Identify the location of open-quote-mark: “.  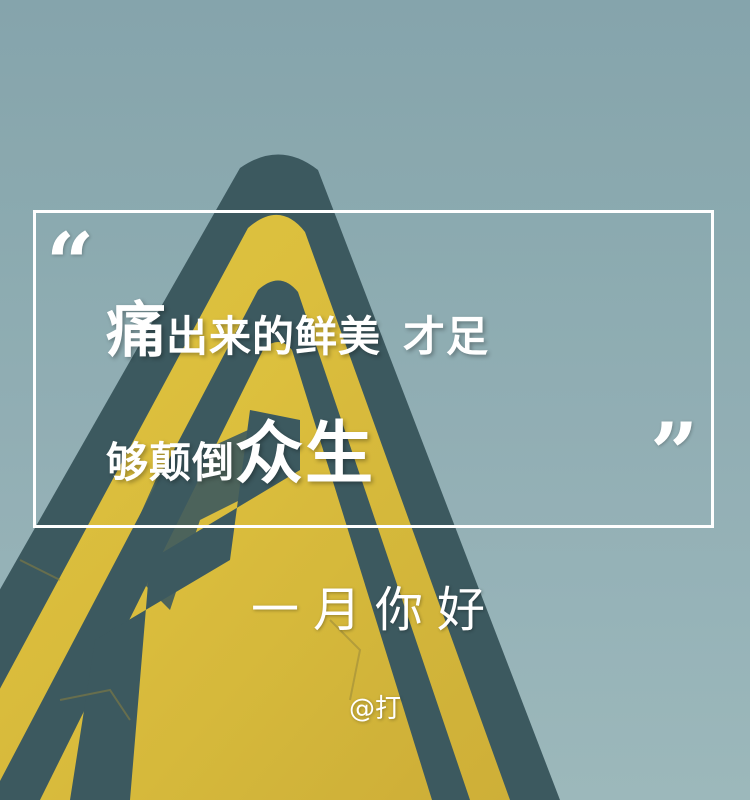
(70, 263).